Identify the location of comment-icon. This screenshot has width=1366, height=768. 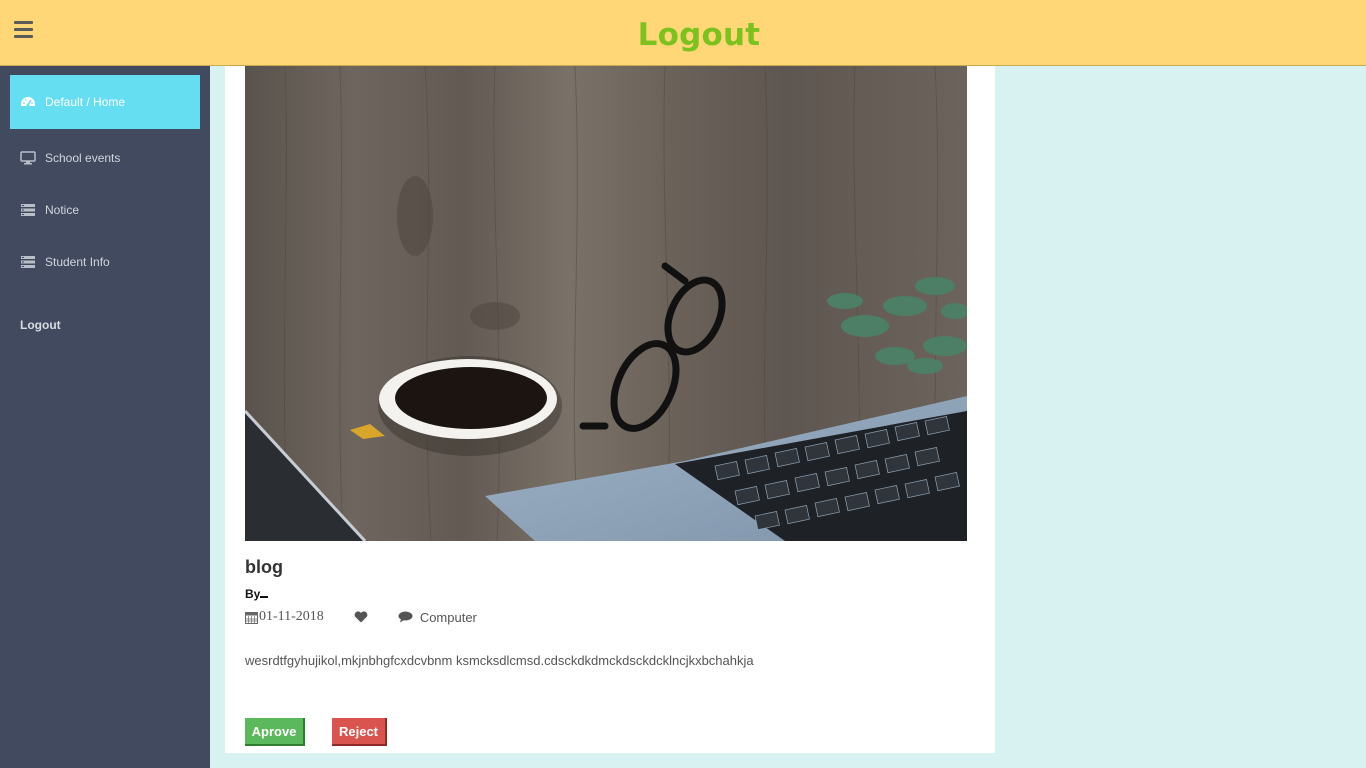
(405, 617).